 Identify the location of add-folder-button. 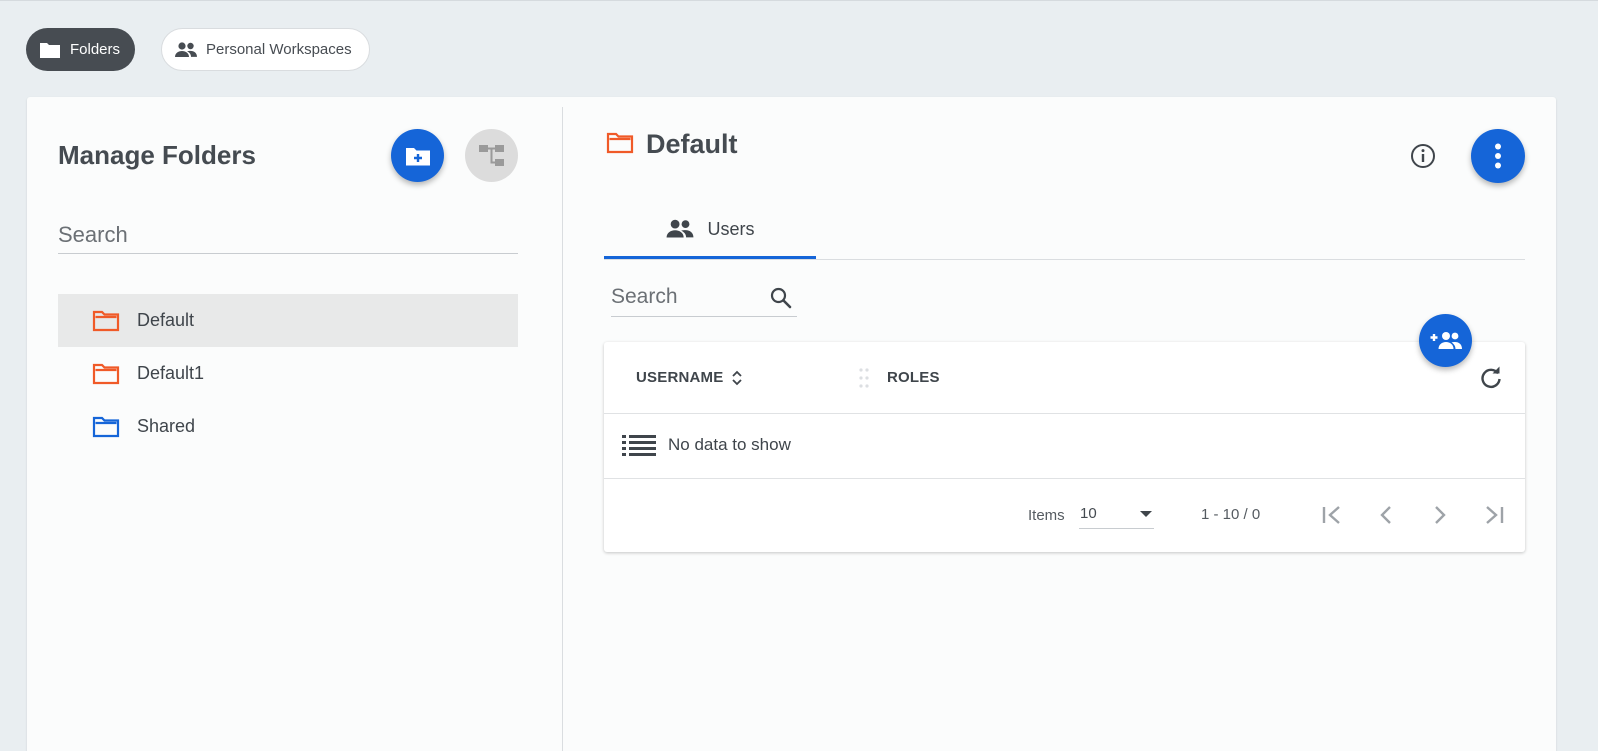
(417, 155).